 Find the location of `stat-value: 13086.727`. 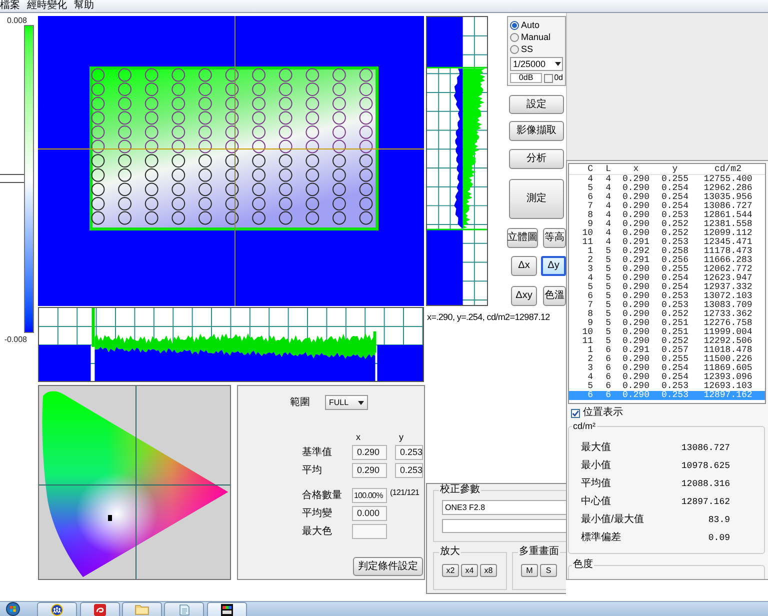

stat-value: 13086.727 is located at coordinates (705, 448).